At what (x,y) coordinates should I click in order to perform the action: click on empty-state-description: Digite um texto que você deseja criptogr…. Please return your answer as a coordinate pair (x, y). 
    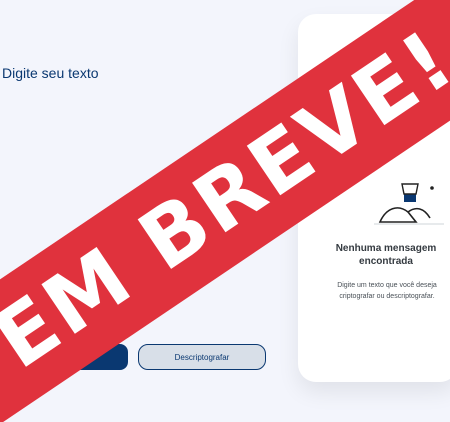
    Looking at the image, I should click on (387, 291).